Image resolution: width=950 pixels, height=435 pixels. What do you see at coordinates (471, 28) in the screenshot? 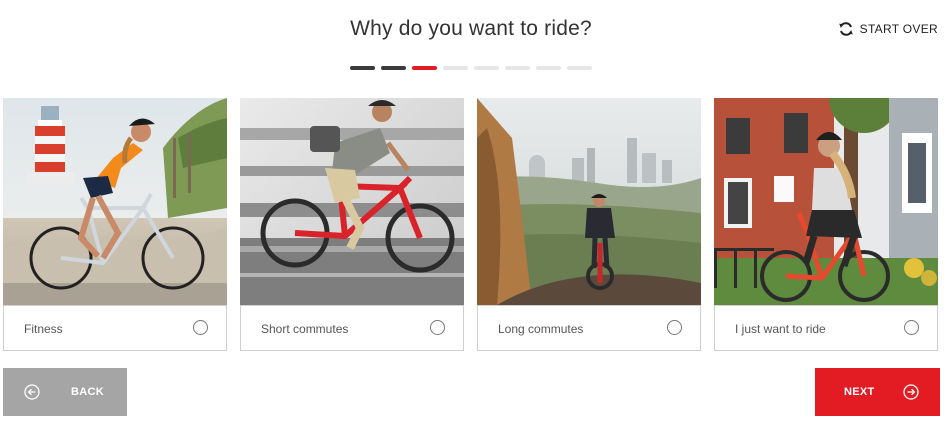
I see `page-title: Why do you want to ride?` at bounding box center [471, 28].